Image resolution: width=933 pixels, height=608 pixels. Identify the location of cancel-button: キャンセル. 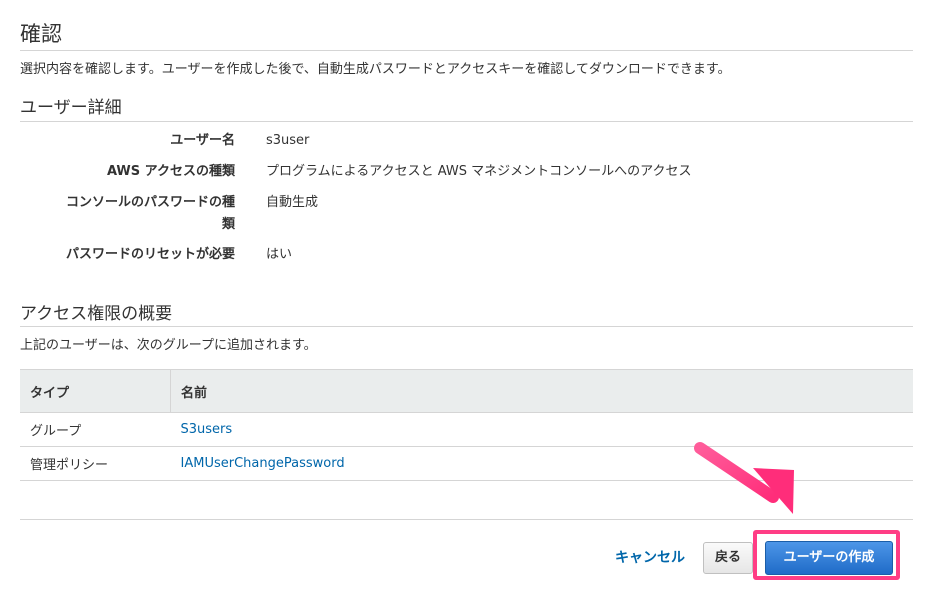
(650, 557).